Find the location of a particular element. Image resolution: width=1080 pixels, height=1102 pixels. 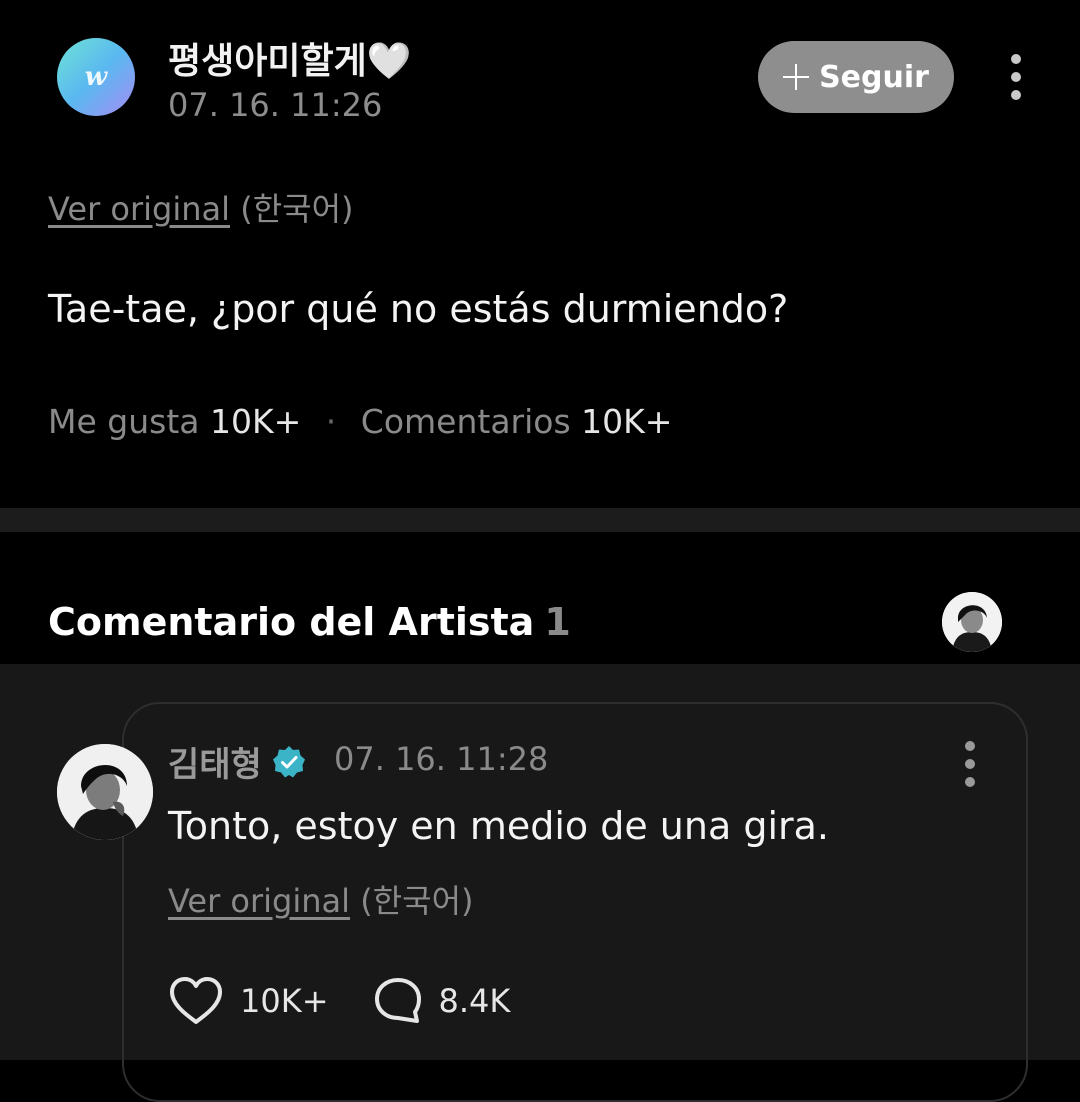

comments-label: Comentarios is located at coordinates (466, 421).